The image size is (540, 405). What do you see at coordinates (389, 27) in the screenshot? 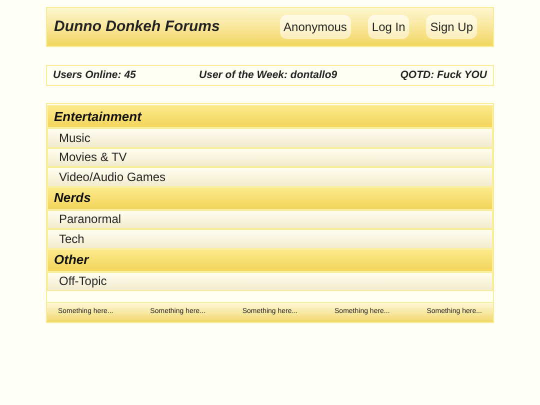
I see `header-button: Log In` at bounding box center [389, 27].